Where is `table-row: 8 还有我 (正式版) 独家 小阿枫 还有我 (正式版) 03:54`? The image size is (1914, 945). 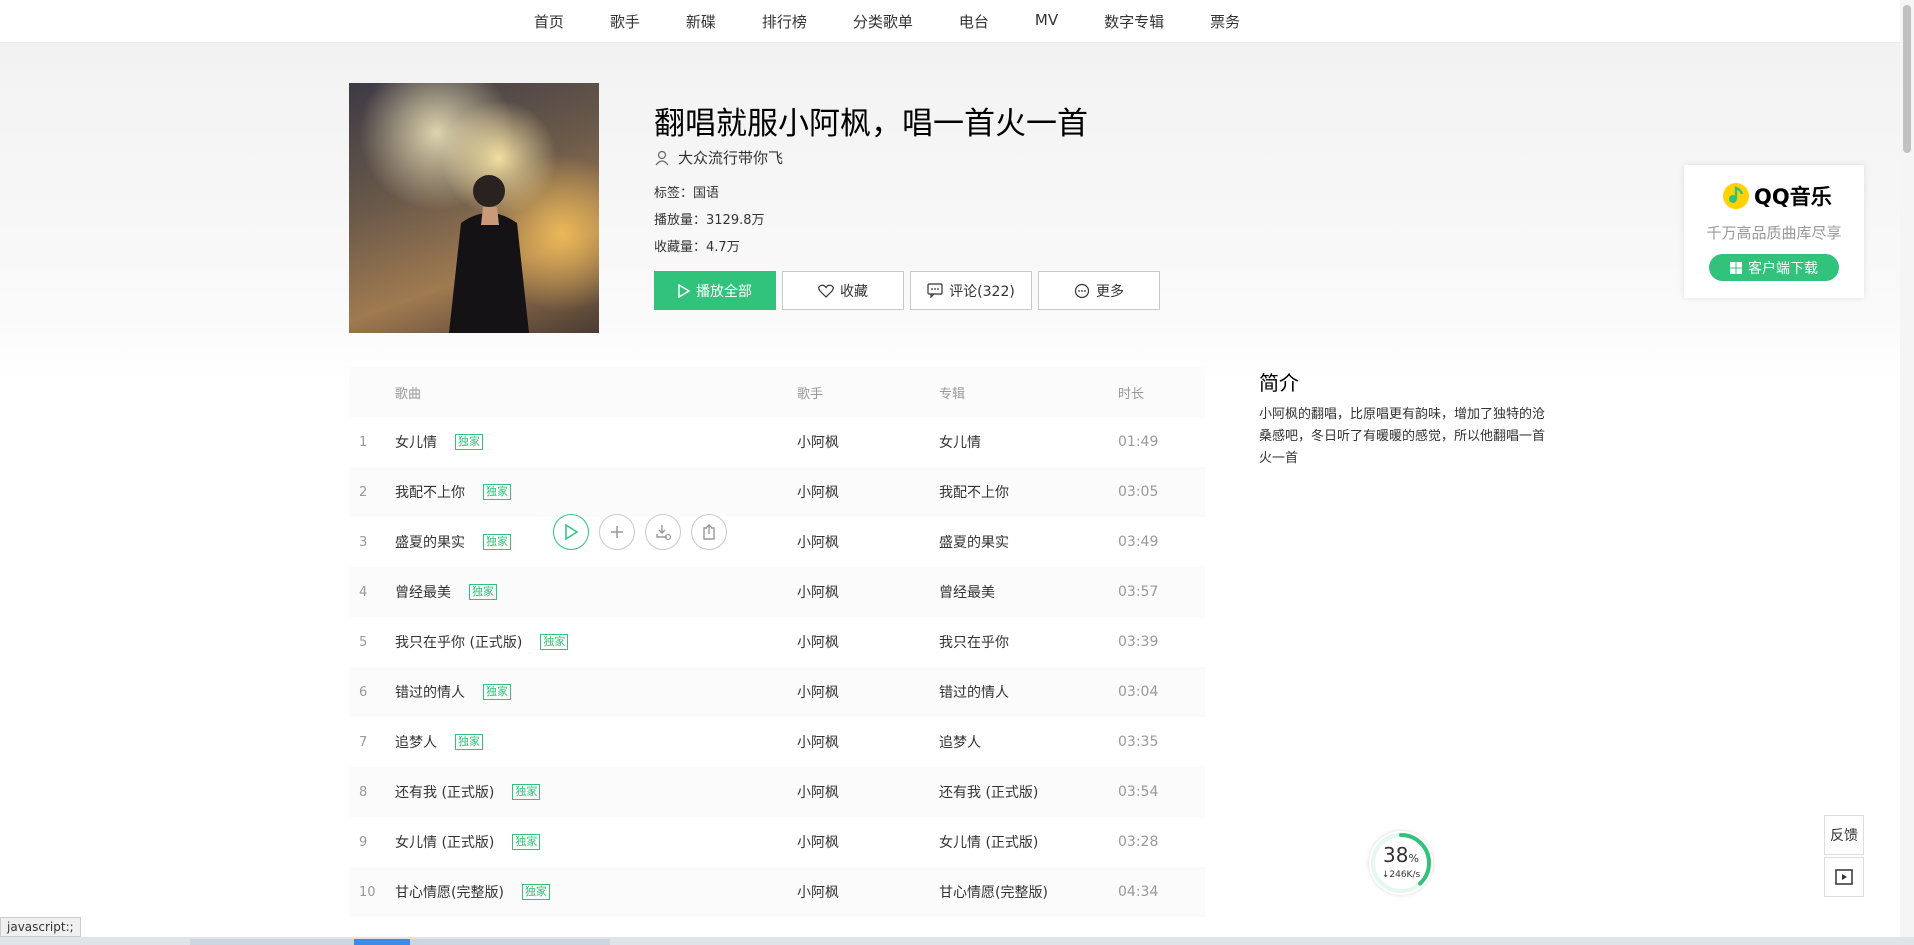 table-row: 8 还有我 (正式版) 独家 小阿枫 还有我 (正式版) 03:54 is located at coordinates (777, 792).